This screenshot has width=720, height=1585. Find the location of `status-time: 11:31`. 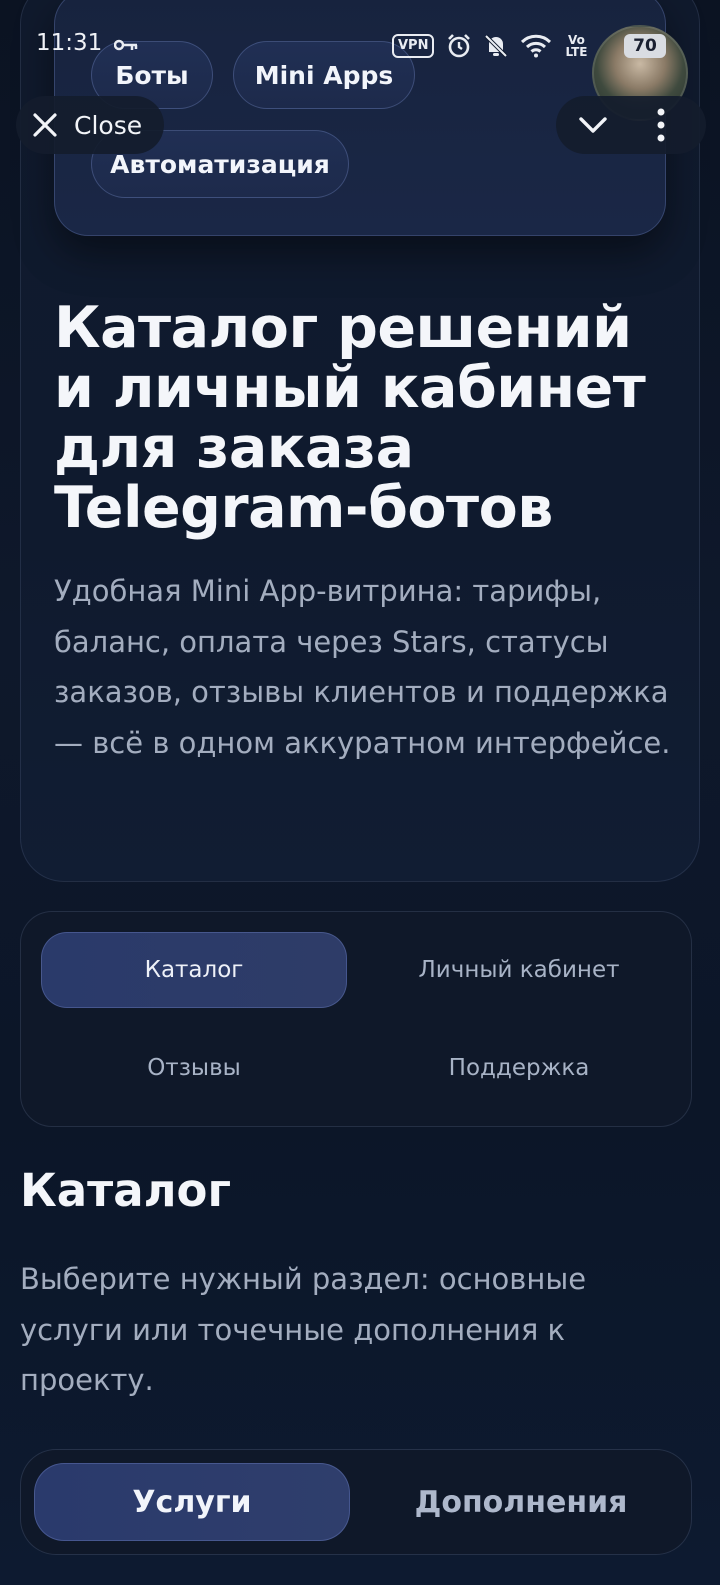

status-time: 11:31 is located at coordinates (69, 43).